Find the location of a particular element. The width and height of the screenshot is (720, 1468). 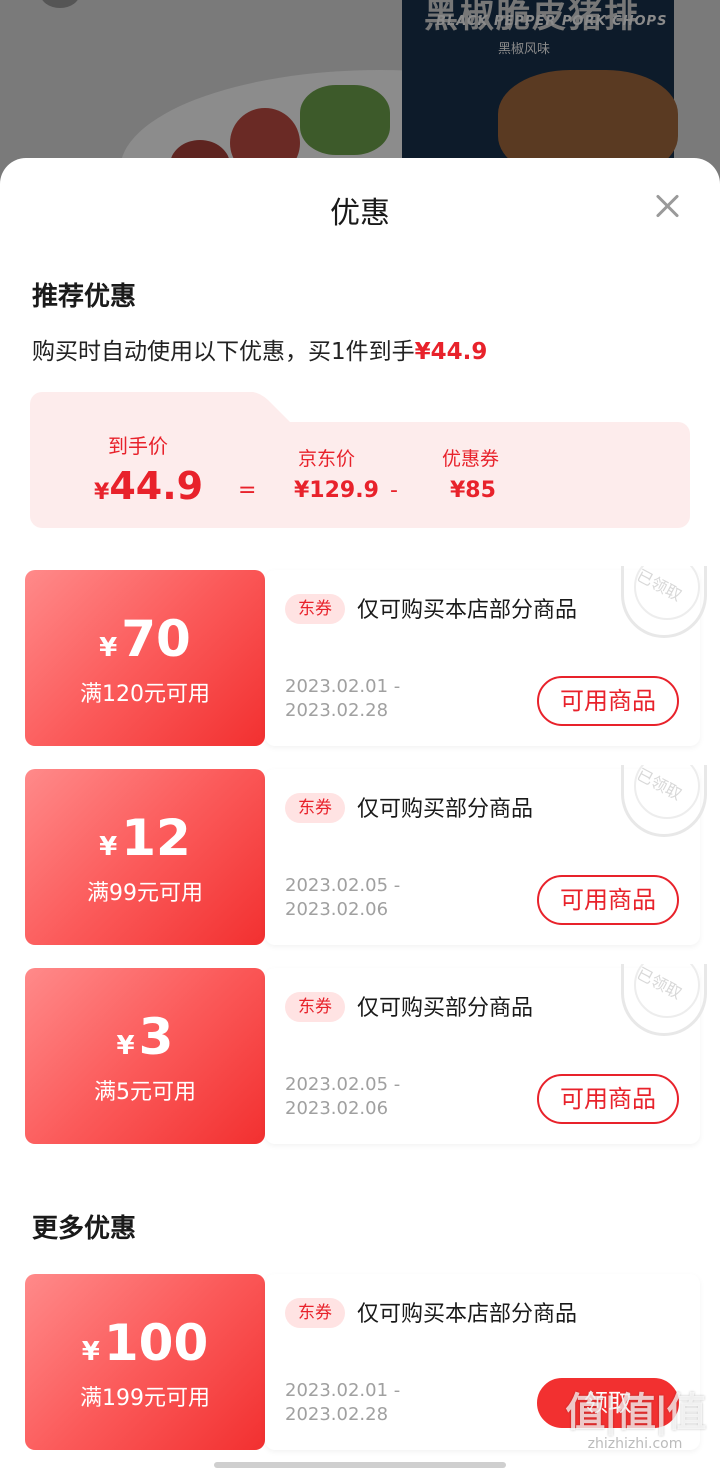

jd-price: ¥129.9 is located at coordinates (336, 490).